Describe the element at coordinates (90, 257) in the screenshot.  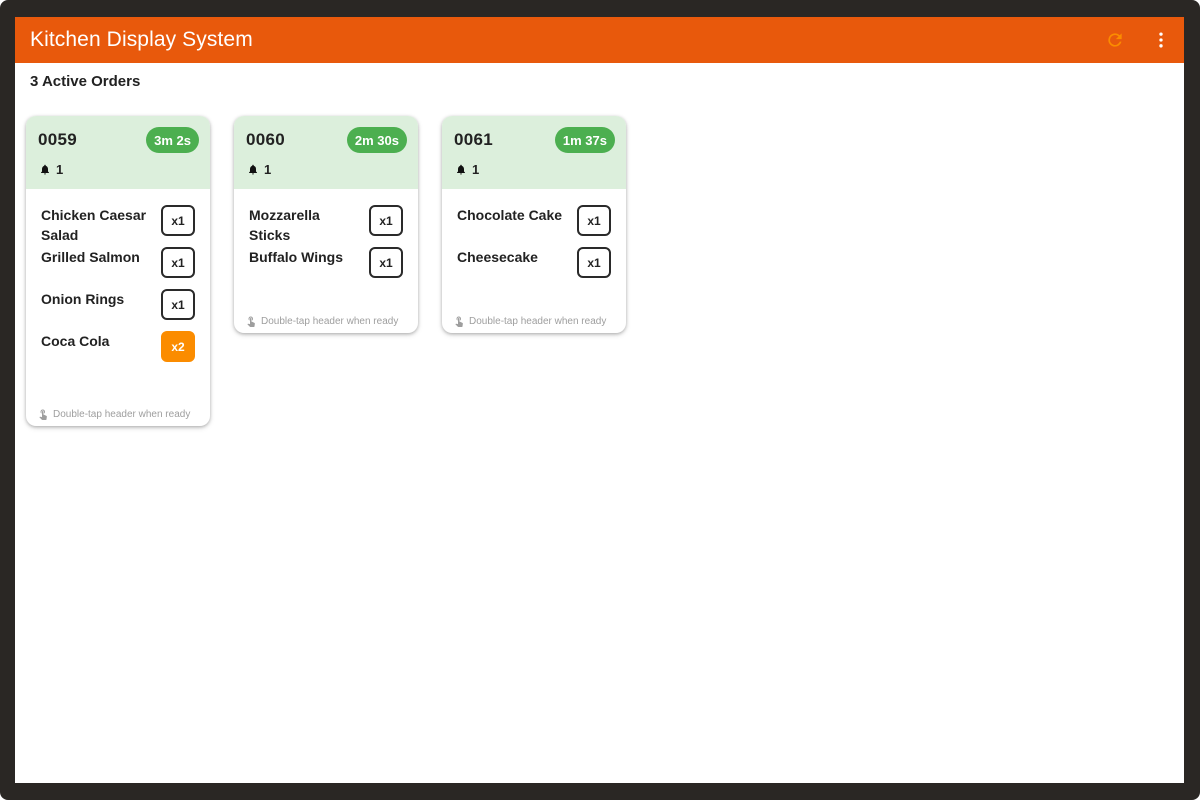
I see `item-name: Grilled Salmon` at that location.